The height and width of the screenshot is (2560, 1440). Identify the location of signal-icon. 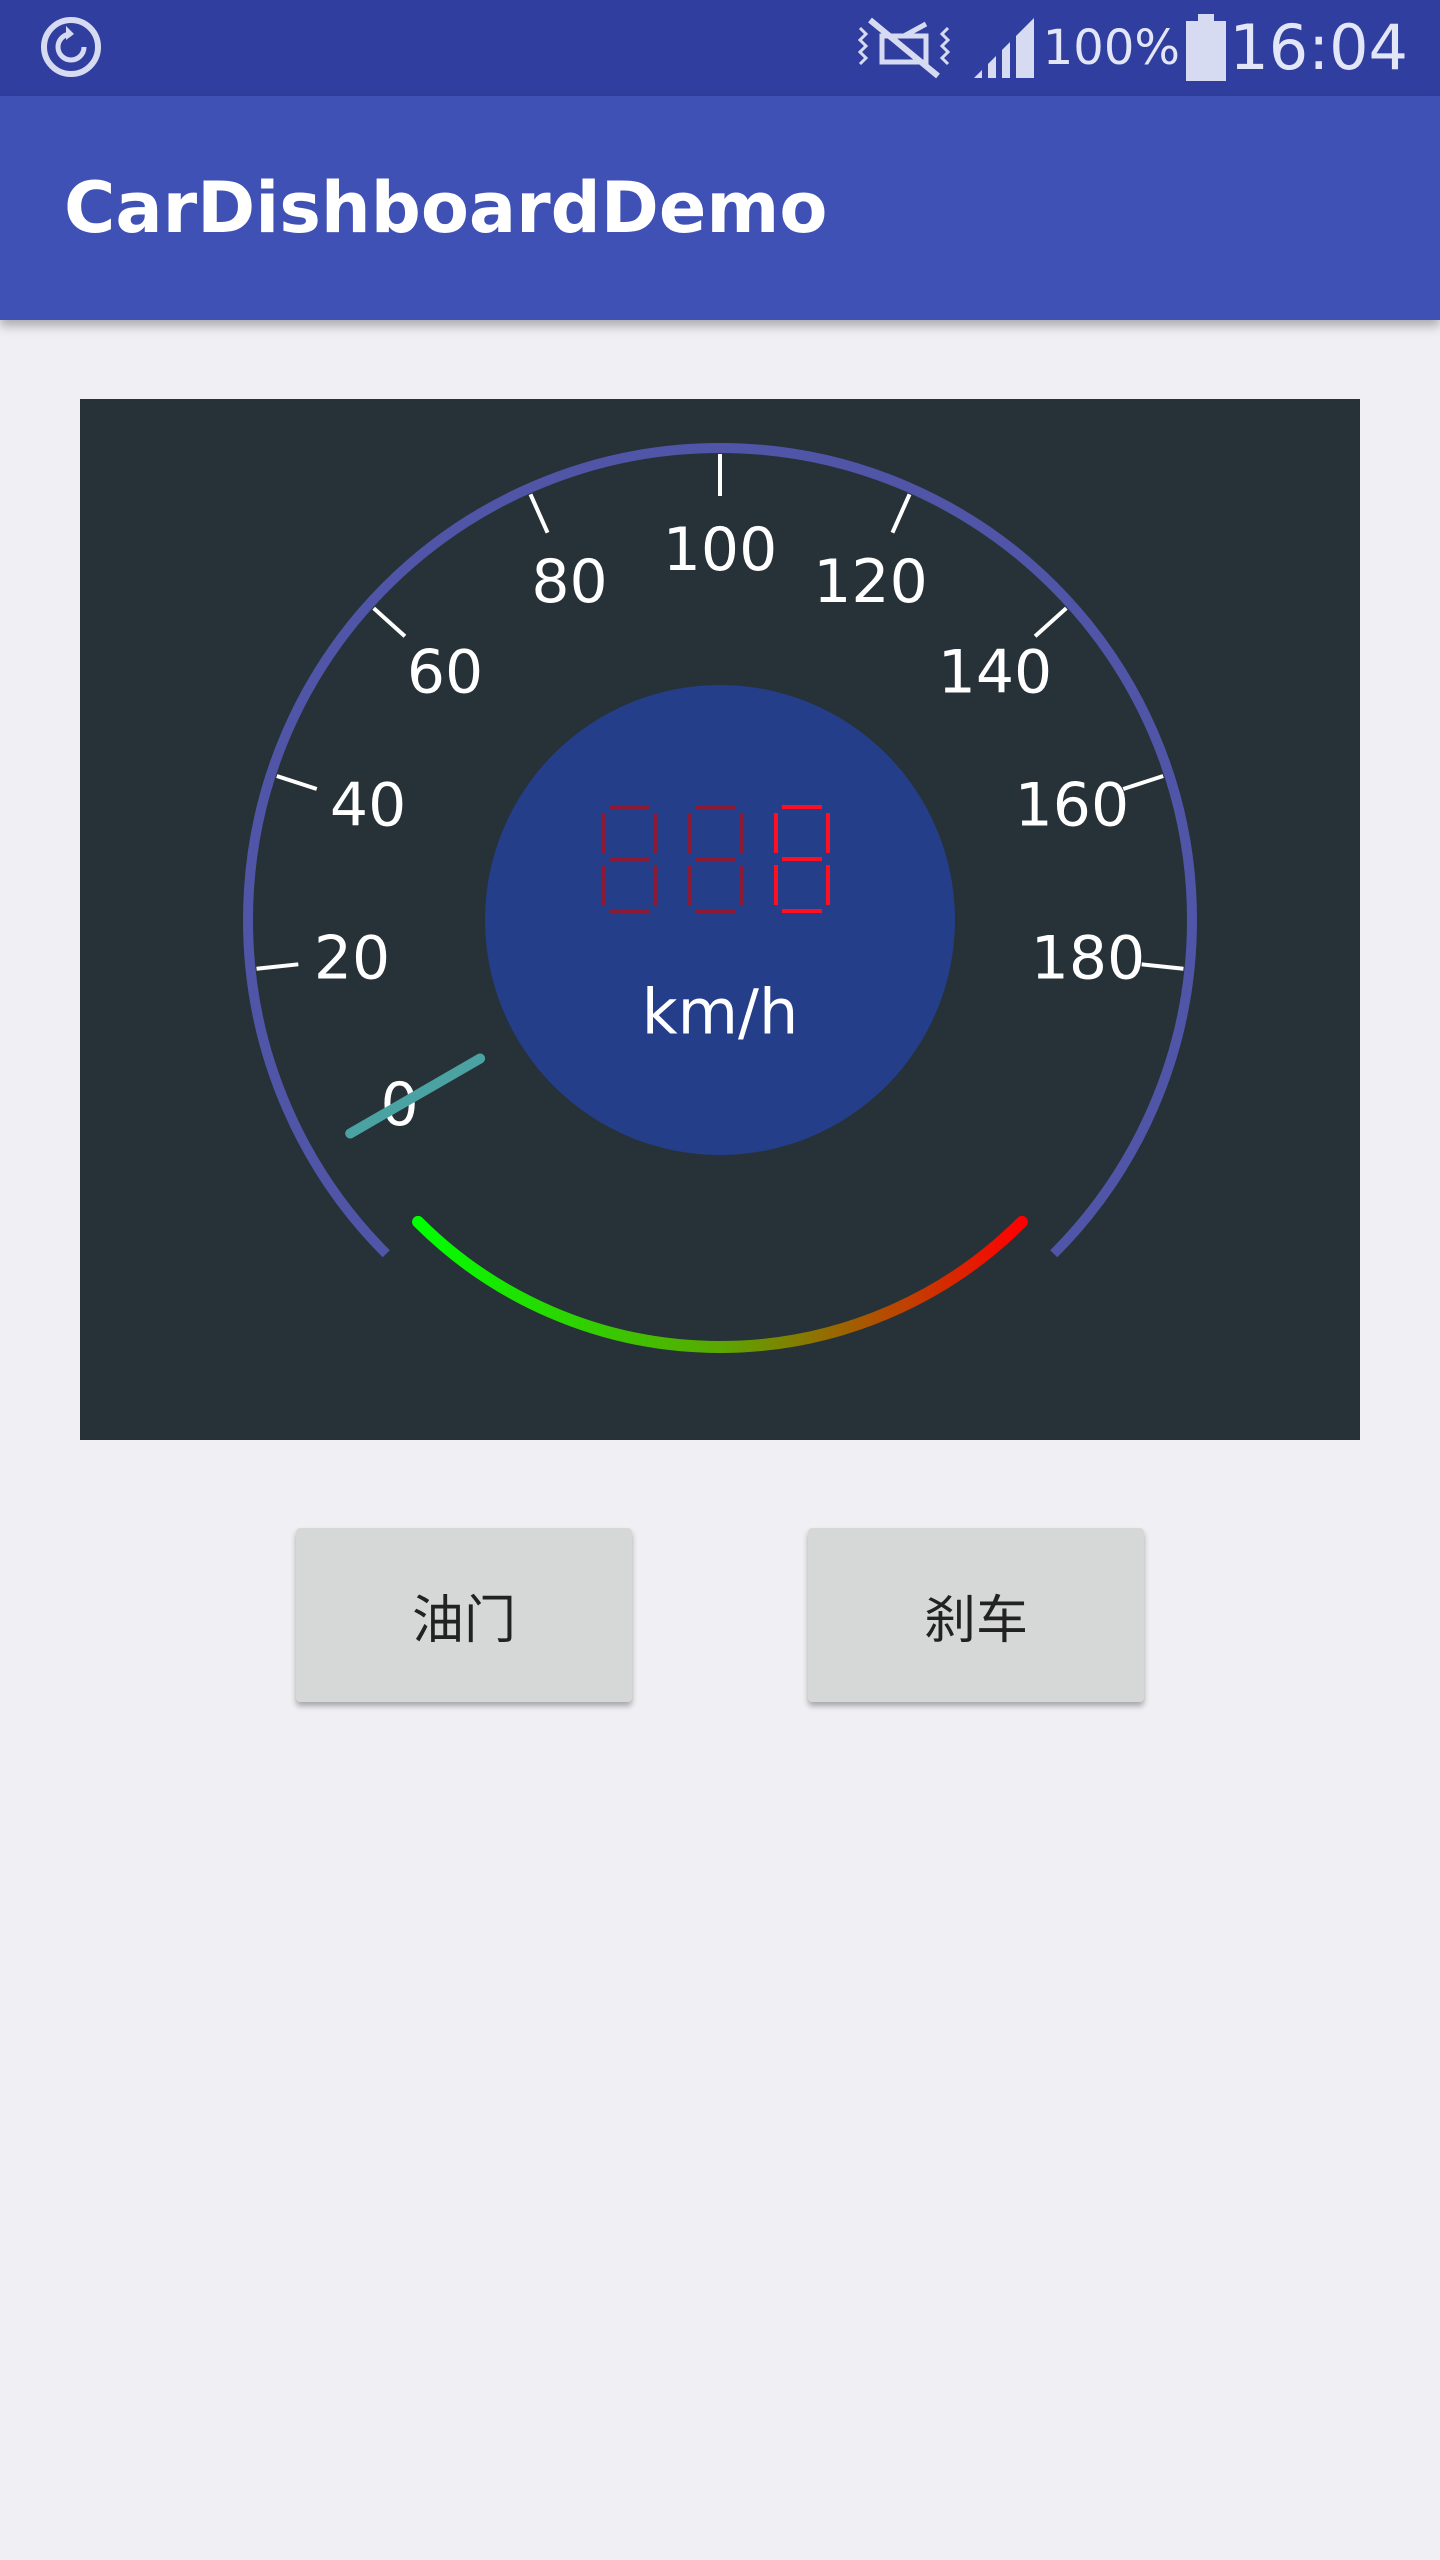
(1004, 48).